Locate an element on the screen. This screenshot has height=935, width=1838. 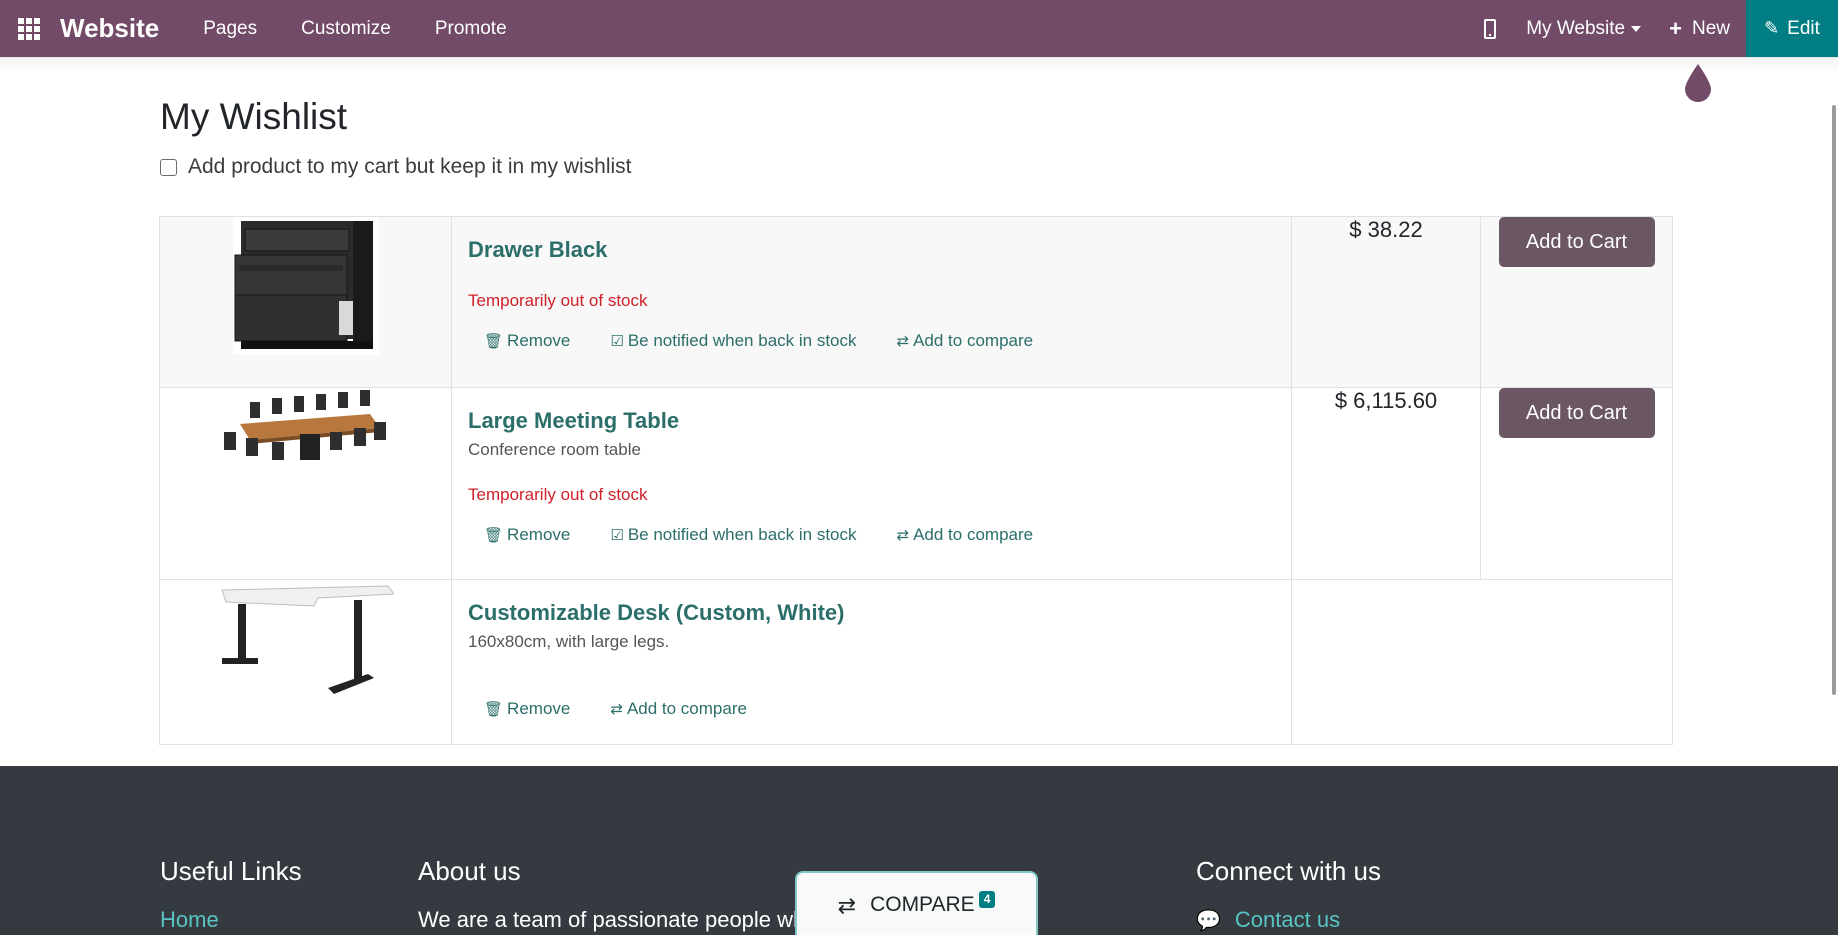
new-button: + New is located at coordinates (1699, 29).